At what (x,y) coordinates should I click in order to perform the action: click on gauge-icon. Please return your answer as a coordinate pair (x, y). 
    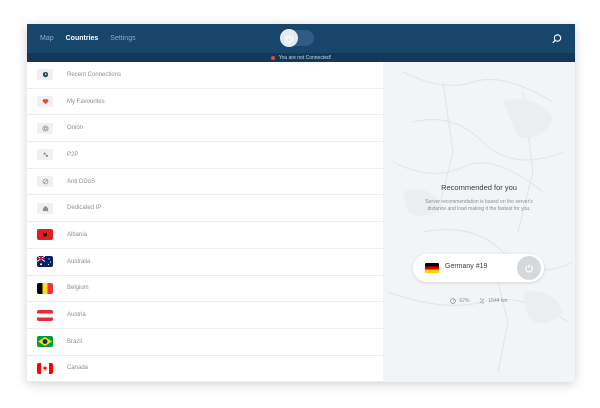
    Looking at the image, I should click on (453, 301).